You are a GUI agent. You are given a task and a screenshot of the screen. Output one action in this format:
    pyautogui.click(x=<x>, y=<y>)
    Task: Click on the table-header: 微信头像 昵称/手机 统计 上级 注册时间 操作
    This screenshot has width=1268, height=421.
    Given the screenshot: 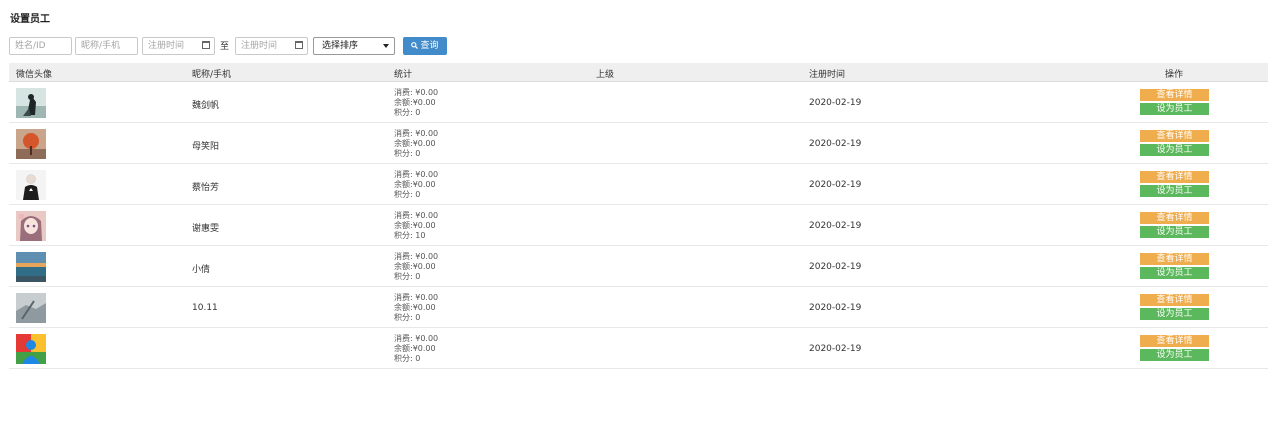 What is the action you would take?
    pyautogui.click(x=638, y=72)
    